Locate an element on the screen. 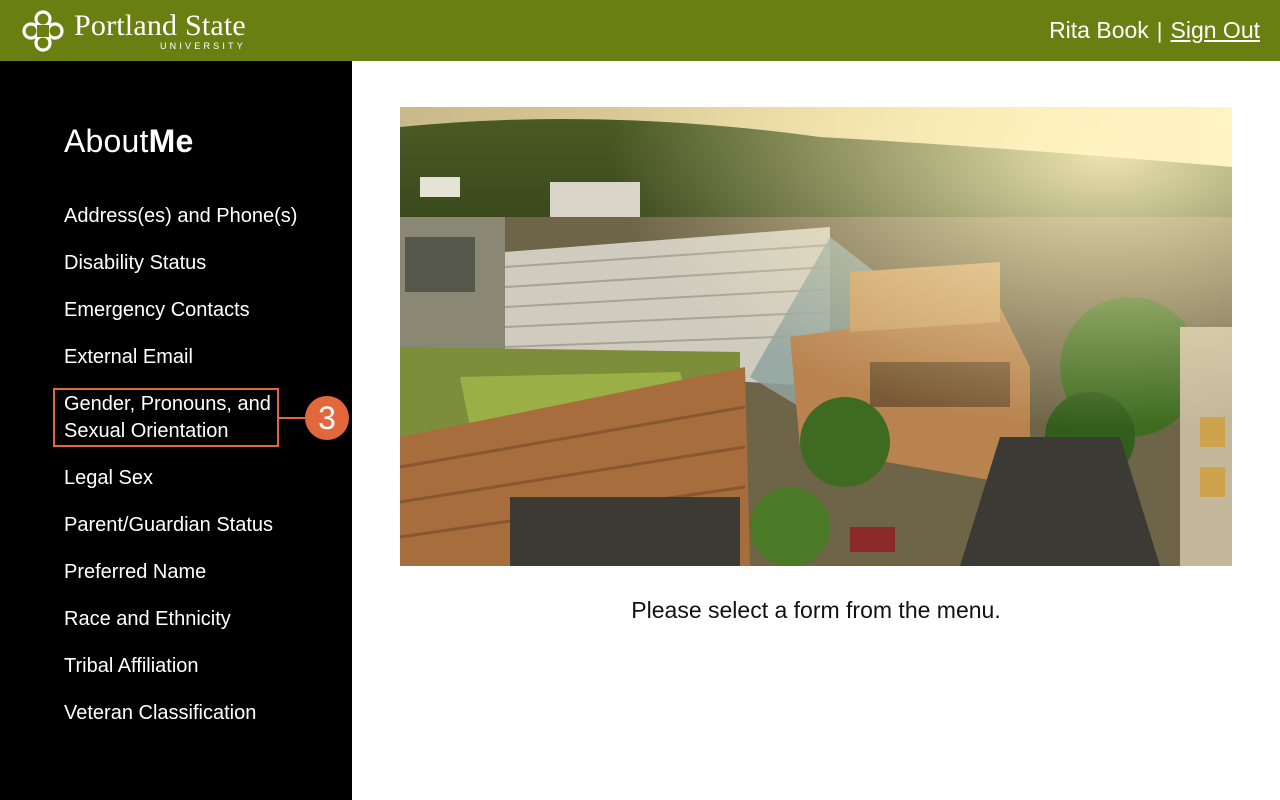 The width and height of the screenshot is (1280, 800). sidebar-item-preferred-name: Preferred Name is located at coordinates (199, 572).